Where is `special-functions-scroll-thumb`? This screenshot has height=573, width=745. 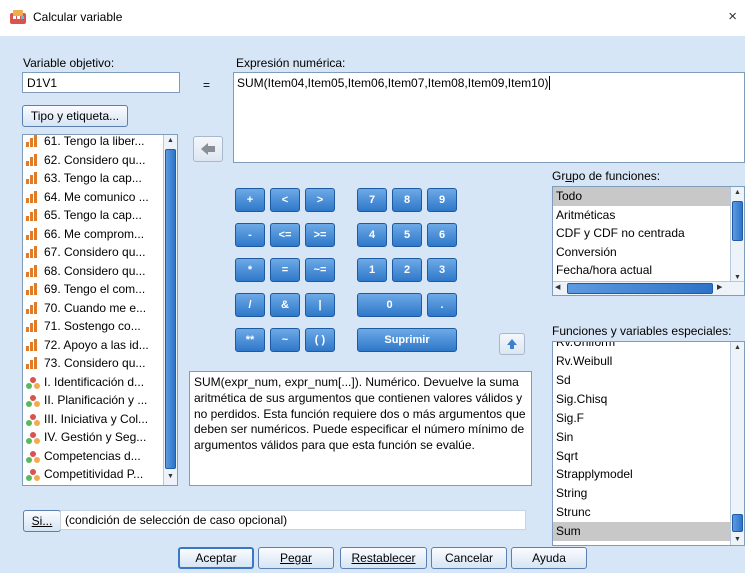 special-functions-scroll-thumb is located at coordinates (737, 523).